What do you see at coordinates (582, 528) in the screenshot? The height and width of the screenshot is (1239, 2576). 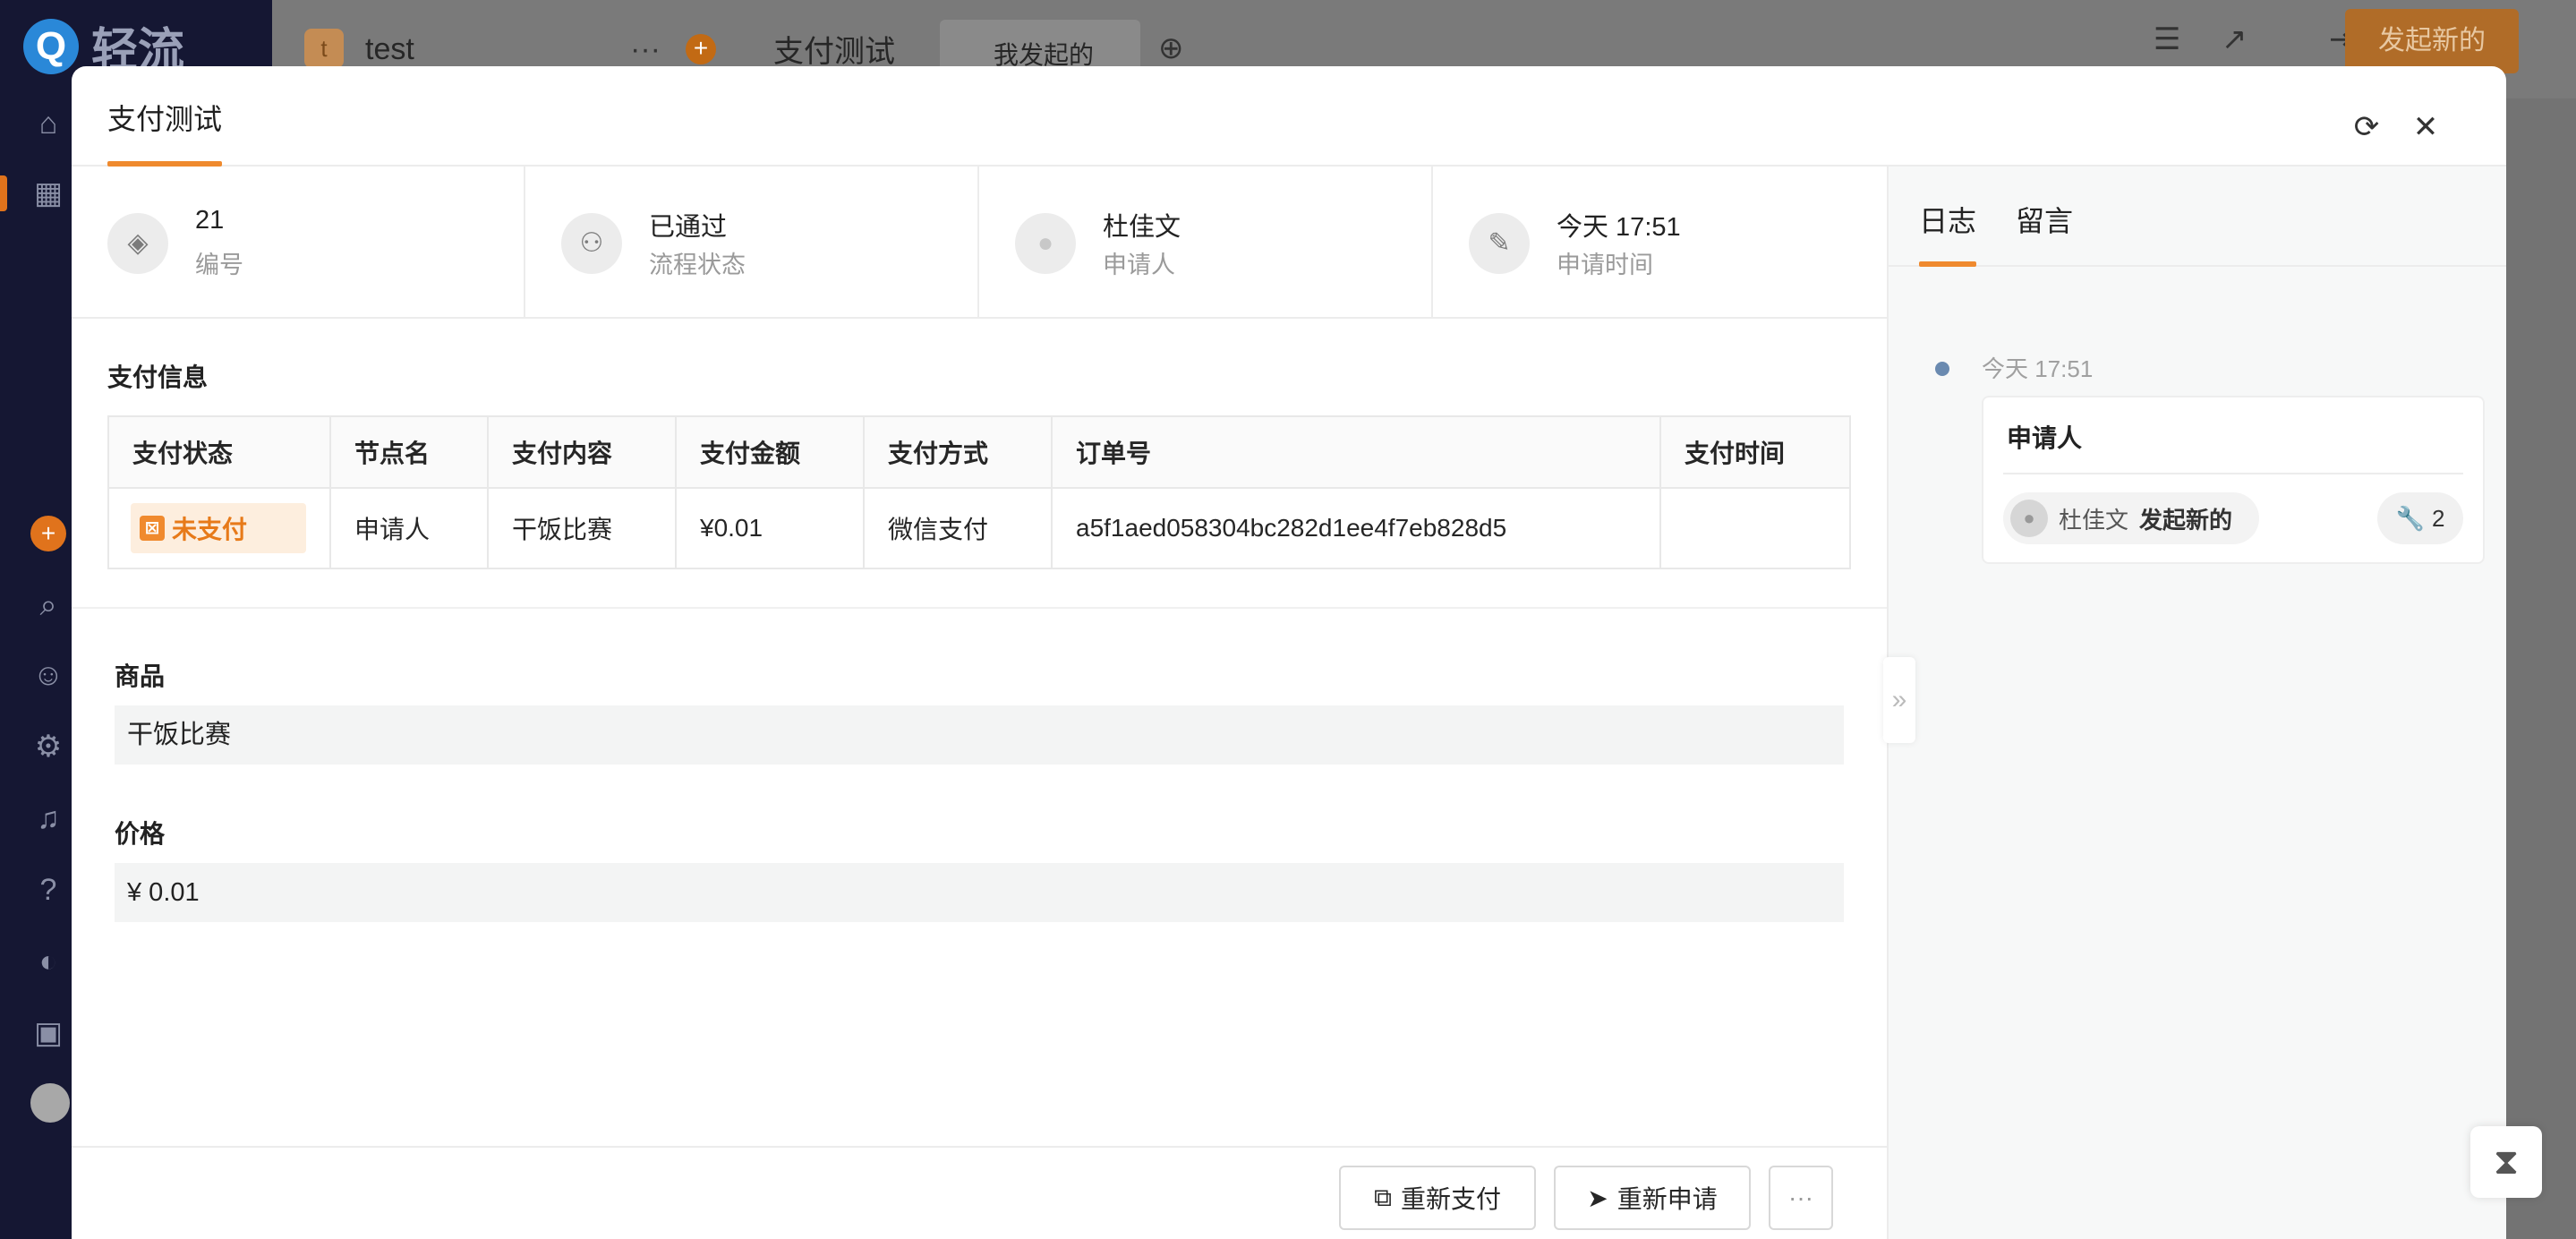 I see `content-cell: 干饭比赛` at bounding box center [582, 528].